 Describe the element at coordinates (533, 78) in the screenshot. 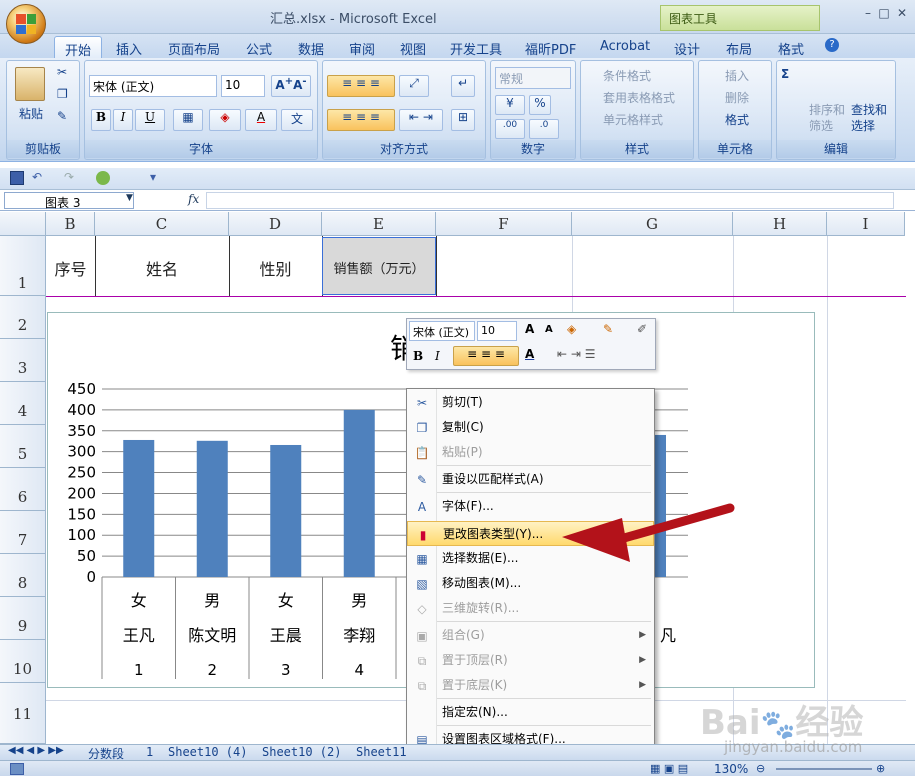

I see `number-format-box: 常规` at that location.